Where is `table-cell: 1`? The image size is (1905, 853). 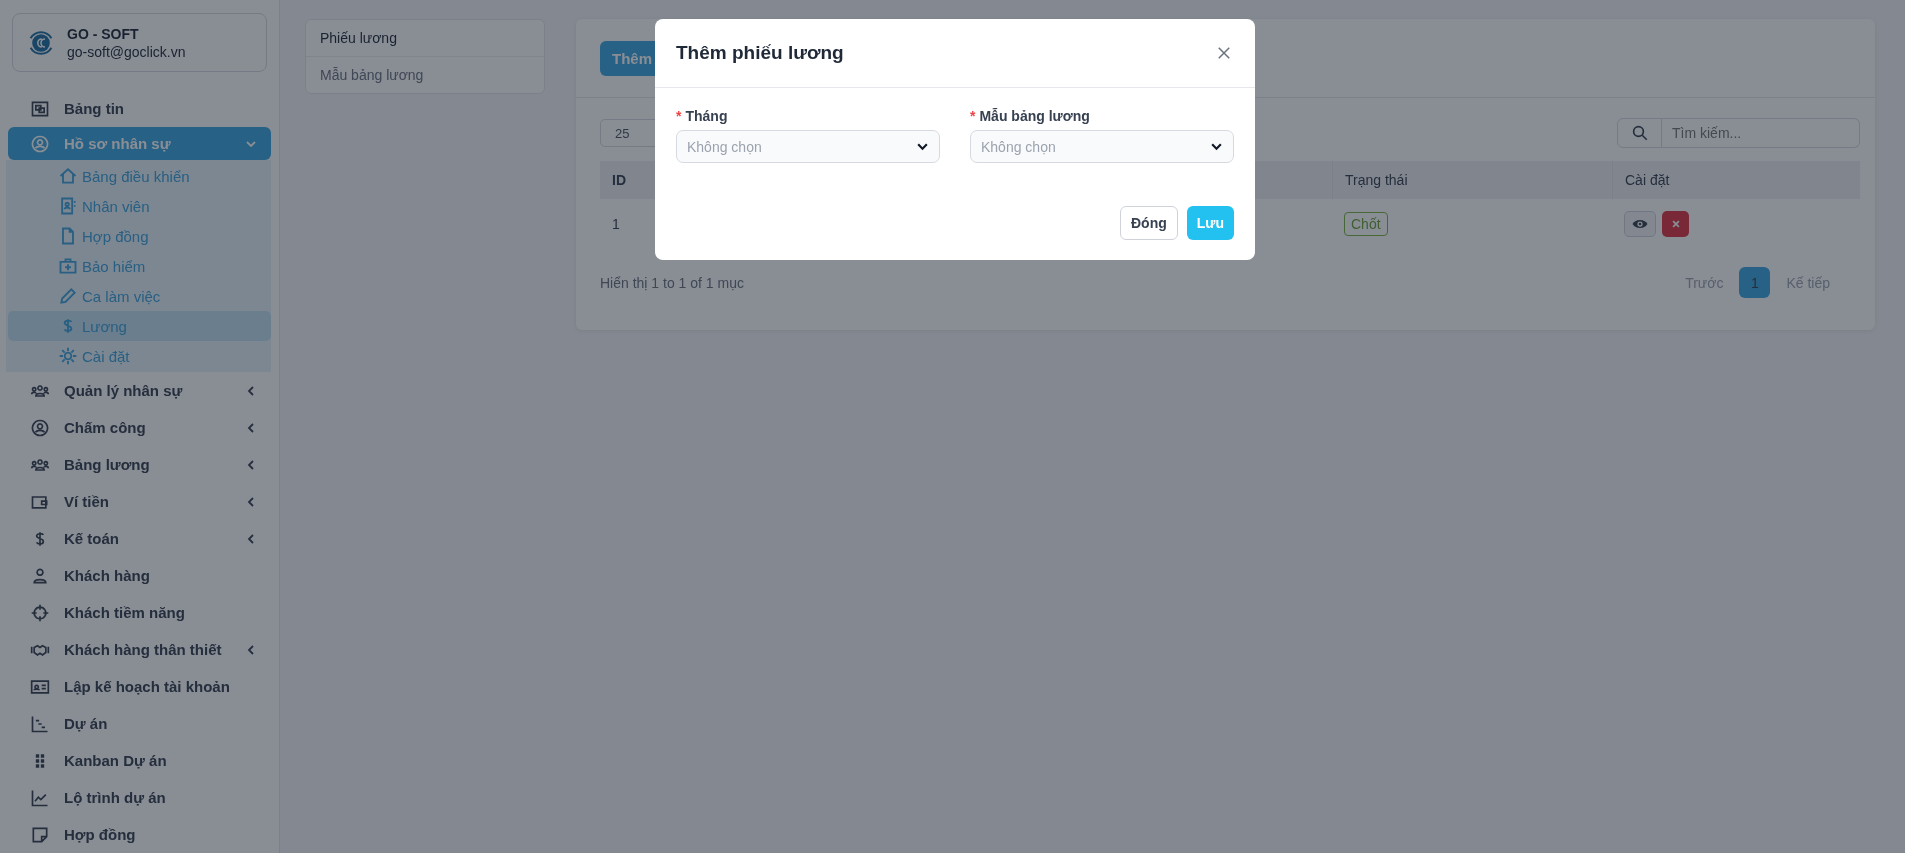
table-cell: 1 is located at coordinates (616, 224).